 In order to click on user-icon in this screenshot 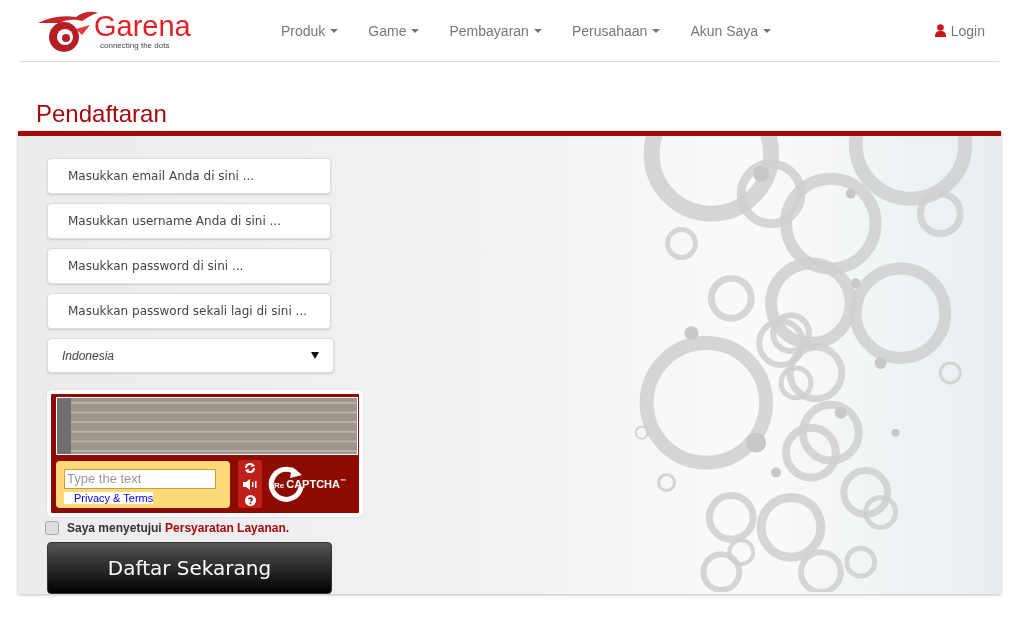, I will do `click(940, 30)`.